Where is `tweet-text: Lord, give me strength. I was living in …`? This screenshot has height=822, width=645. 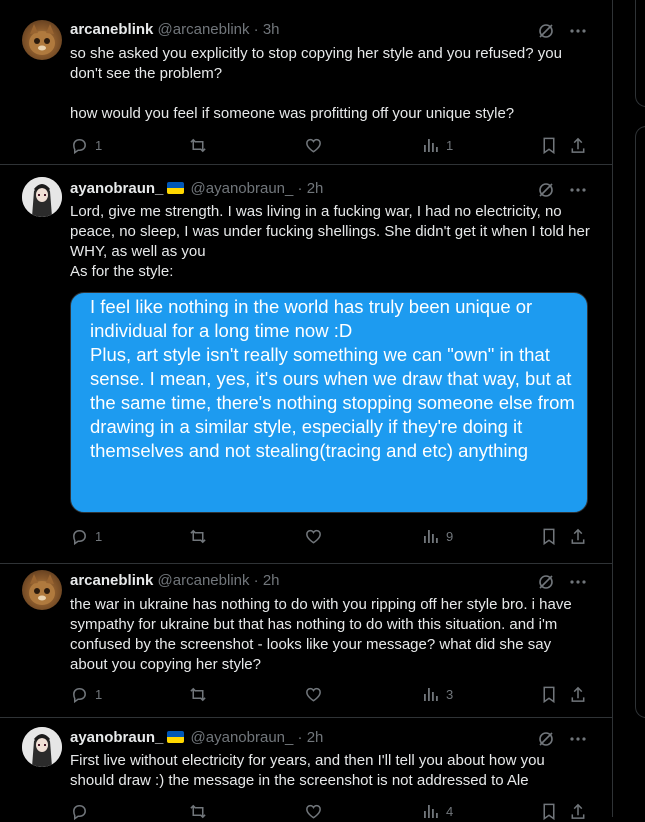
tweet-text: Lord, give me strength. I was living in … is located at coordinates (330, 242).